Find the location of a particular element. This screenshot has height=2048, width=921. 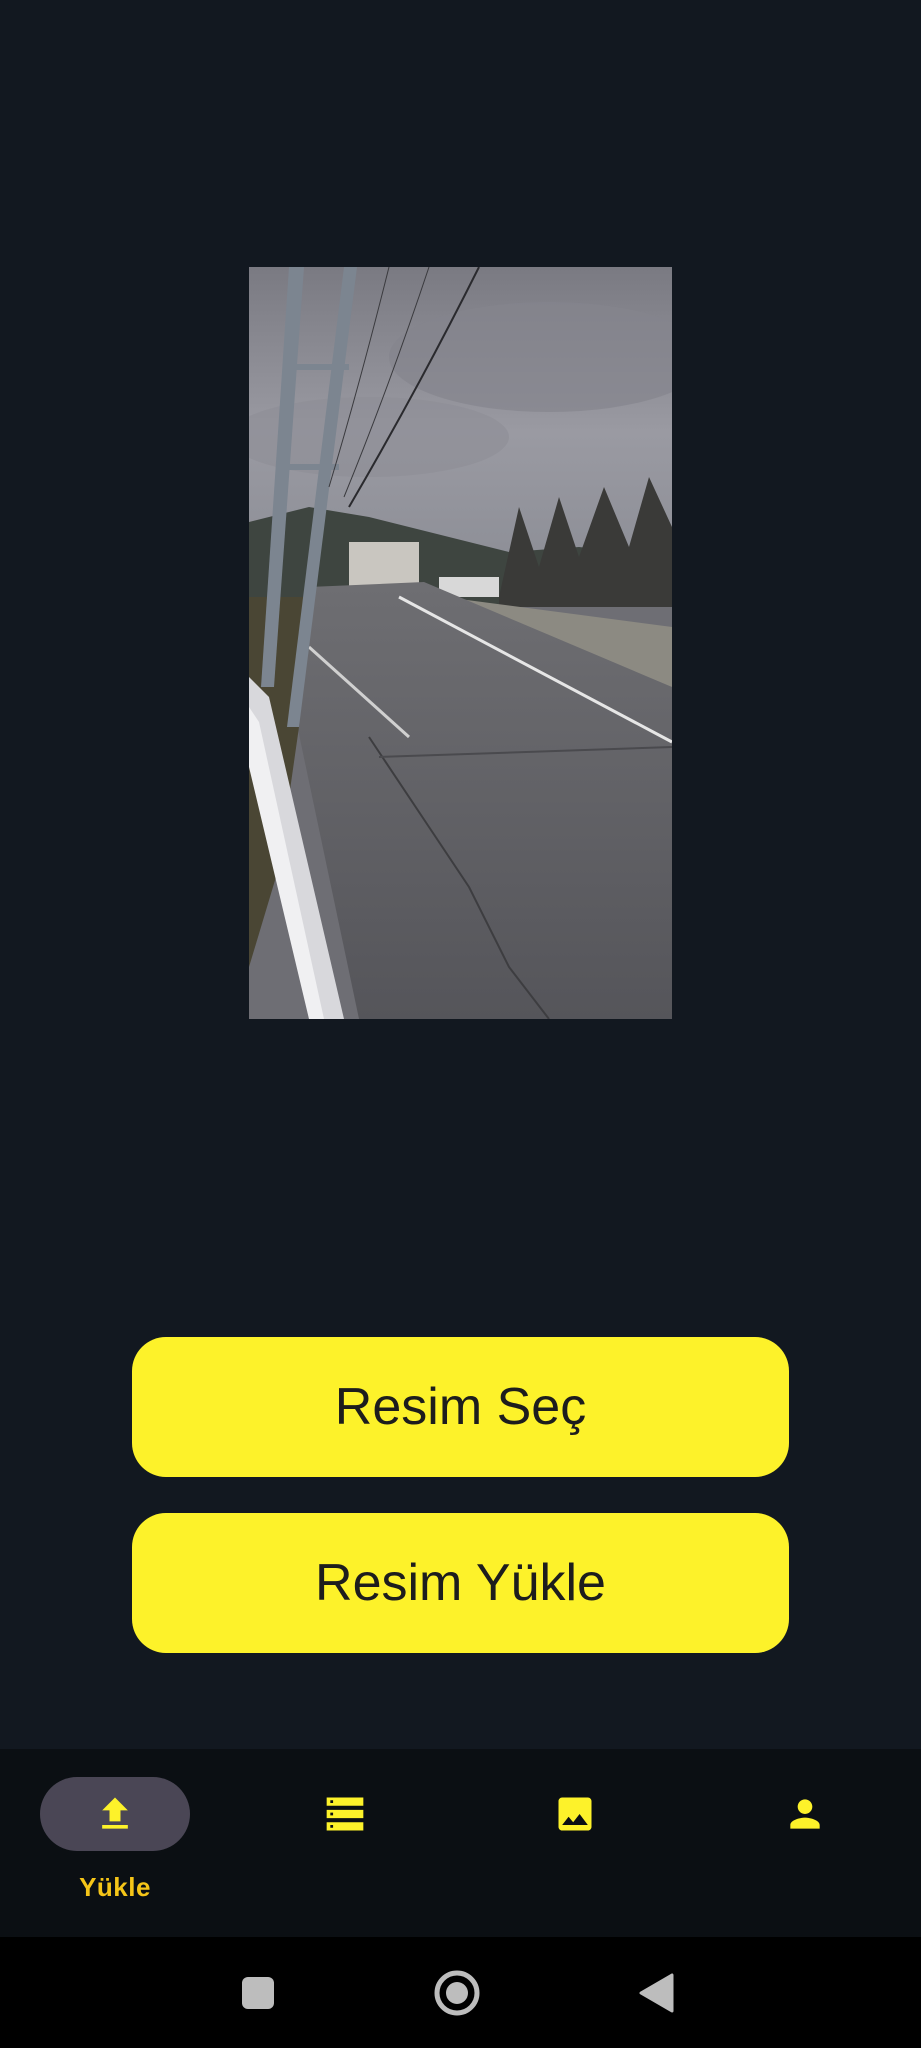

recents-button is located at coordinates (258, 1992).